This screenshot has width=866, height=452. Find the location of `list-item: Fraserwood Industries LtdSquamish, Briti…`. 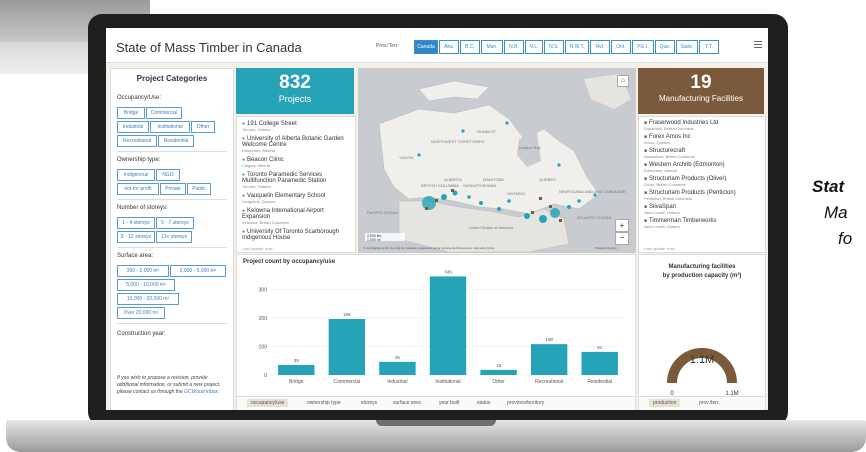

list-item: Fraserwood Industries LtdSquamish, Briti… is located at coordinates (702, 125).